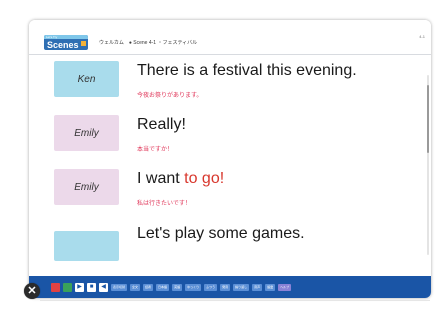 Image resolution: width=440 pixels, height=317 pixels. Describe the element at coordinates (161, 178) in the screenshot. I see `english-text: I want` at that location.